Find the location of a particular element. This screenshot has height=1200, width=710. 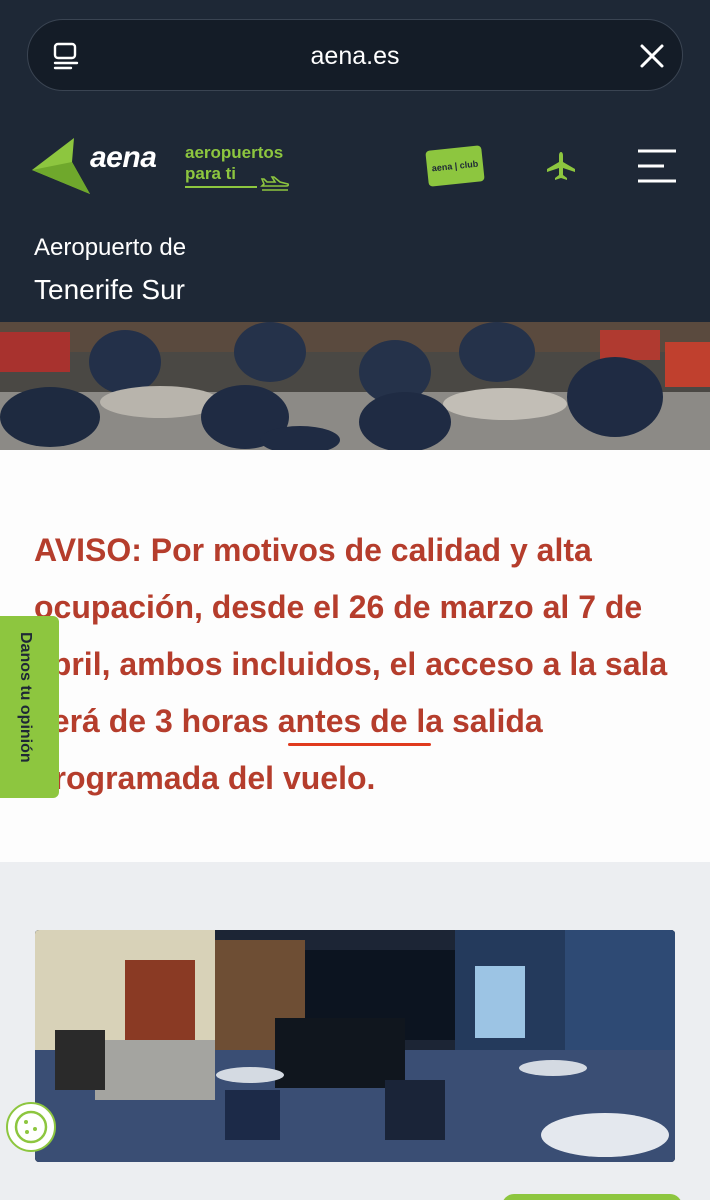

feedback-tab: Danos tu opinión is located at coordinates (29, 707).